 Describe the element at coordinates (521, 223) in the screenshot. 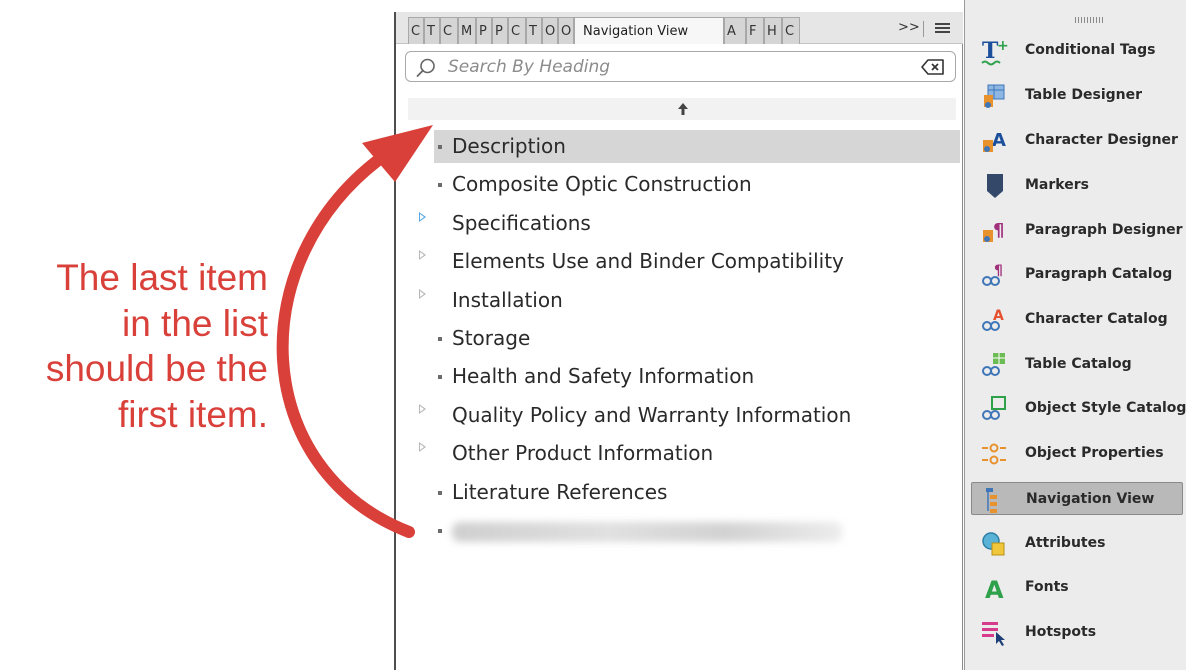

I see `tree-item-label: Specifications` at that location.